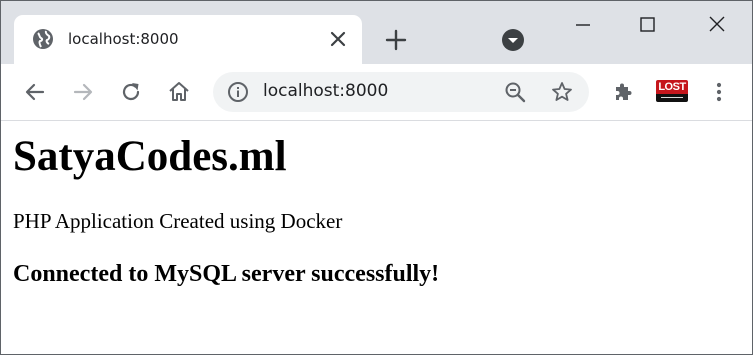 The height and width of the screenshot is (355, 753). What do you see at coordinates (150, 156) in the screenshot?
I see `page-title: SatyaCodes.ml` at bounding box center [150, 156].